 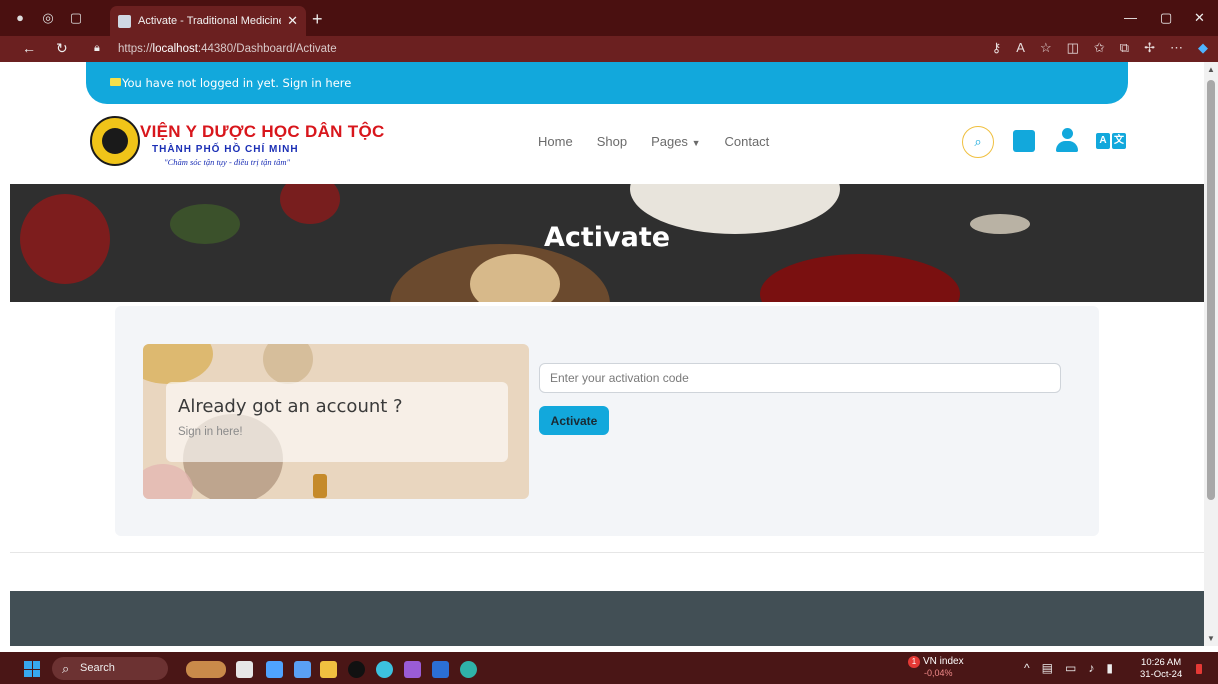 What do you see at coordinates (1067, 140) in the screenshot?
I see `user-icon` at bounding box center [1067, 140].